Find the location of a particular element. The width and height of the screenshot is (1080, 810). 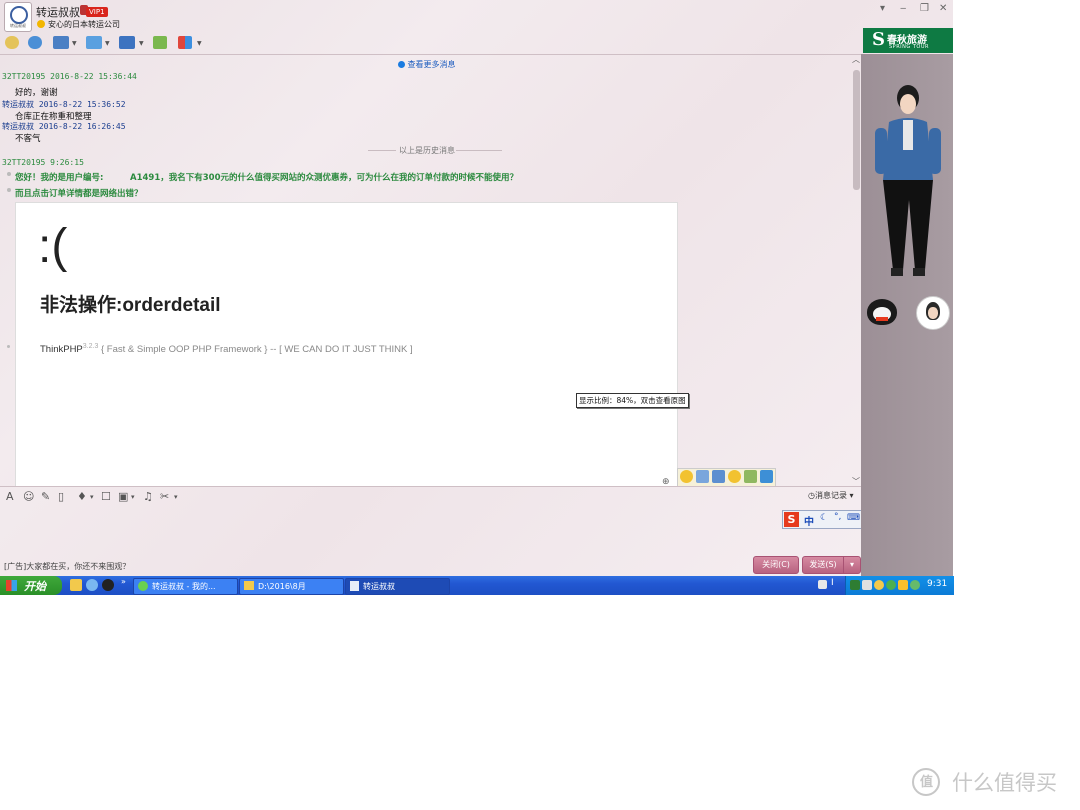

minimize-icon: ‒ is located at coordinates (903, 8).